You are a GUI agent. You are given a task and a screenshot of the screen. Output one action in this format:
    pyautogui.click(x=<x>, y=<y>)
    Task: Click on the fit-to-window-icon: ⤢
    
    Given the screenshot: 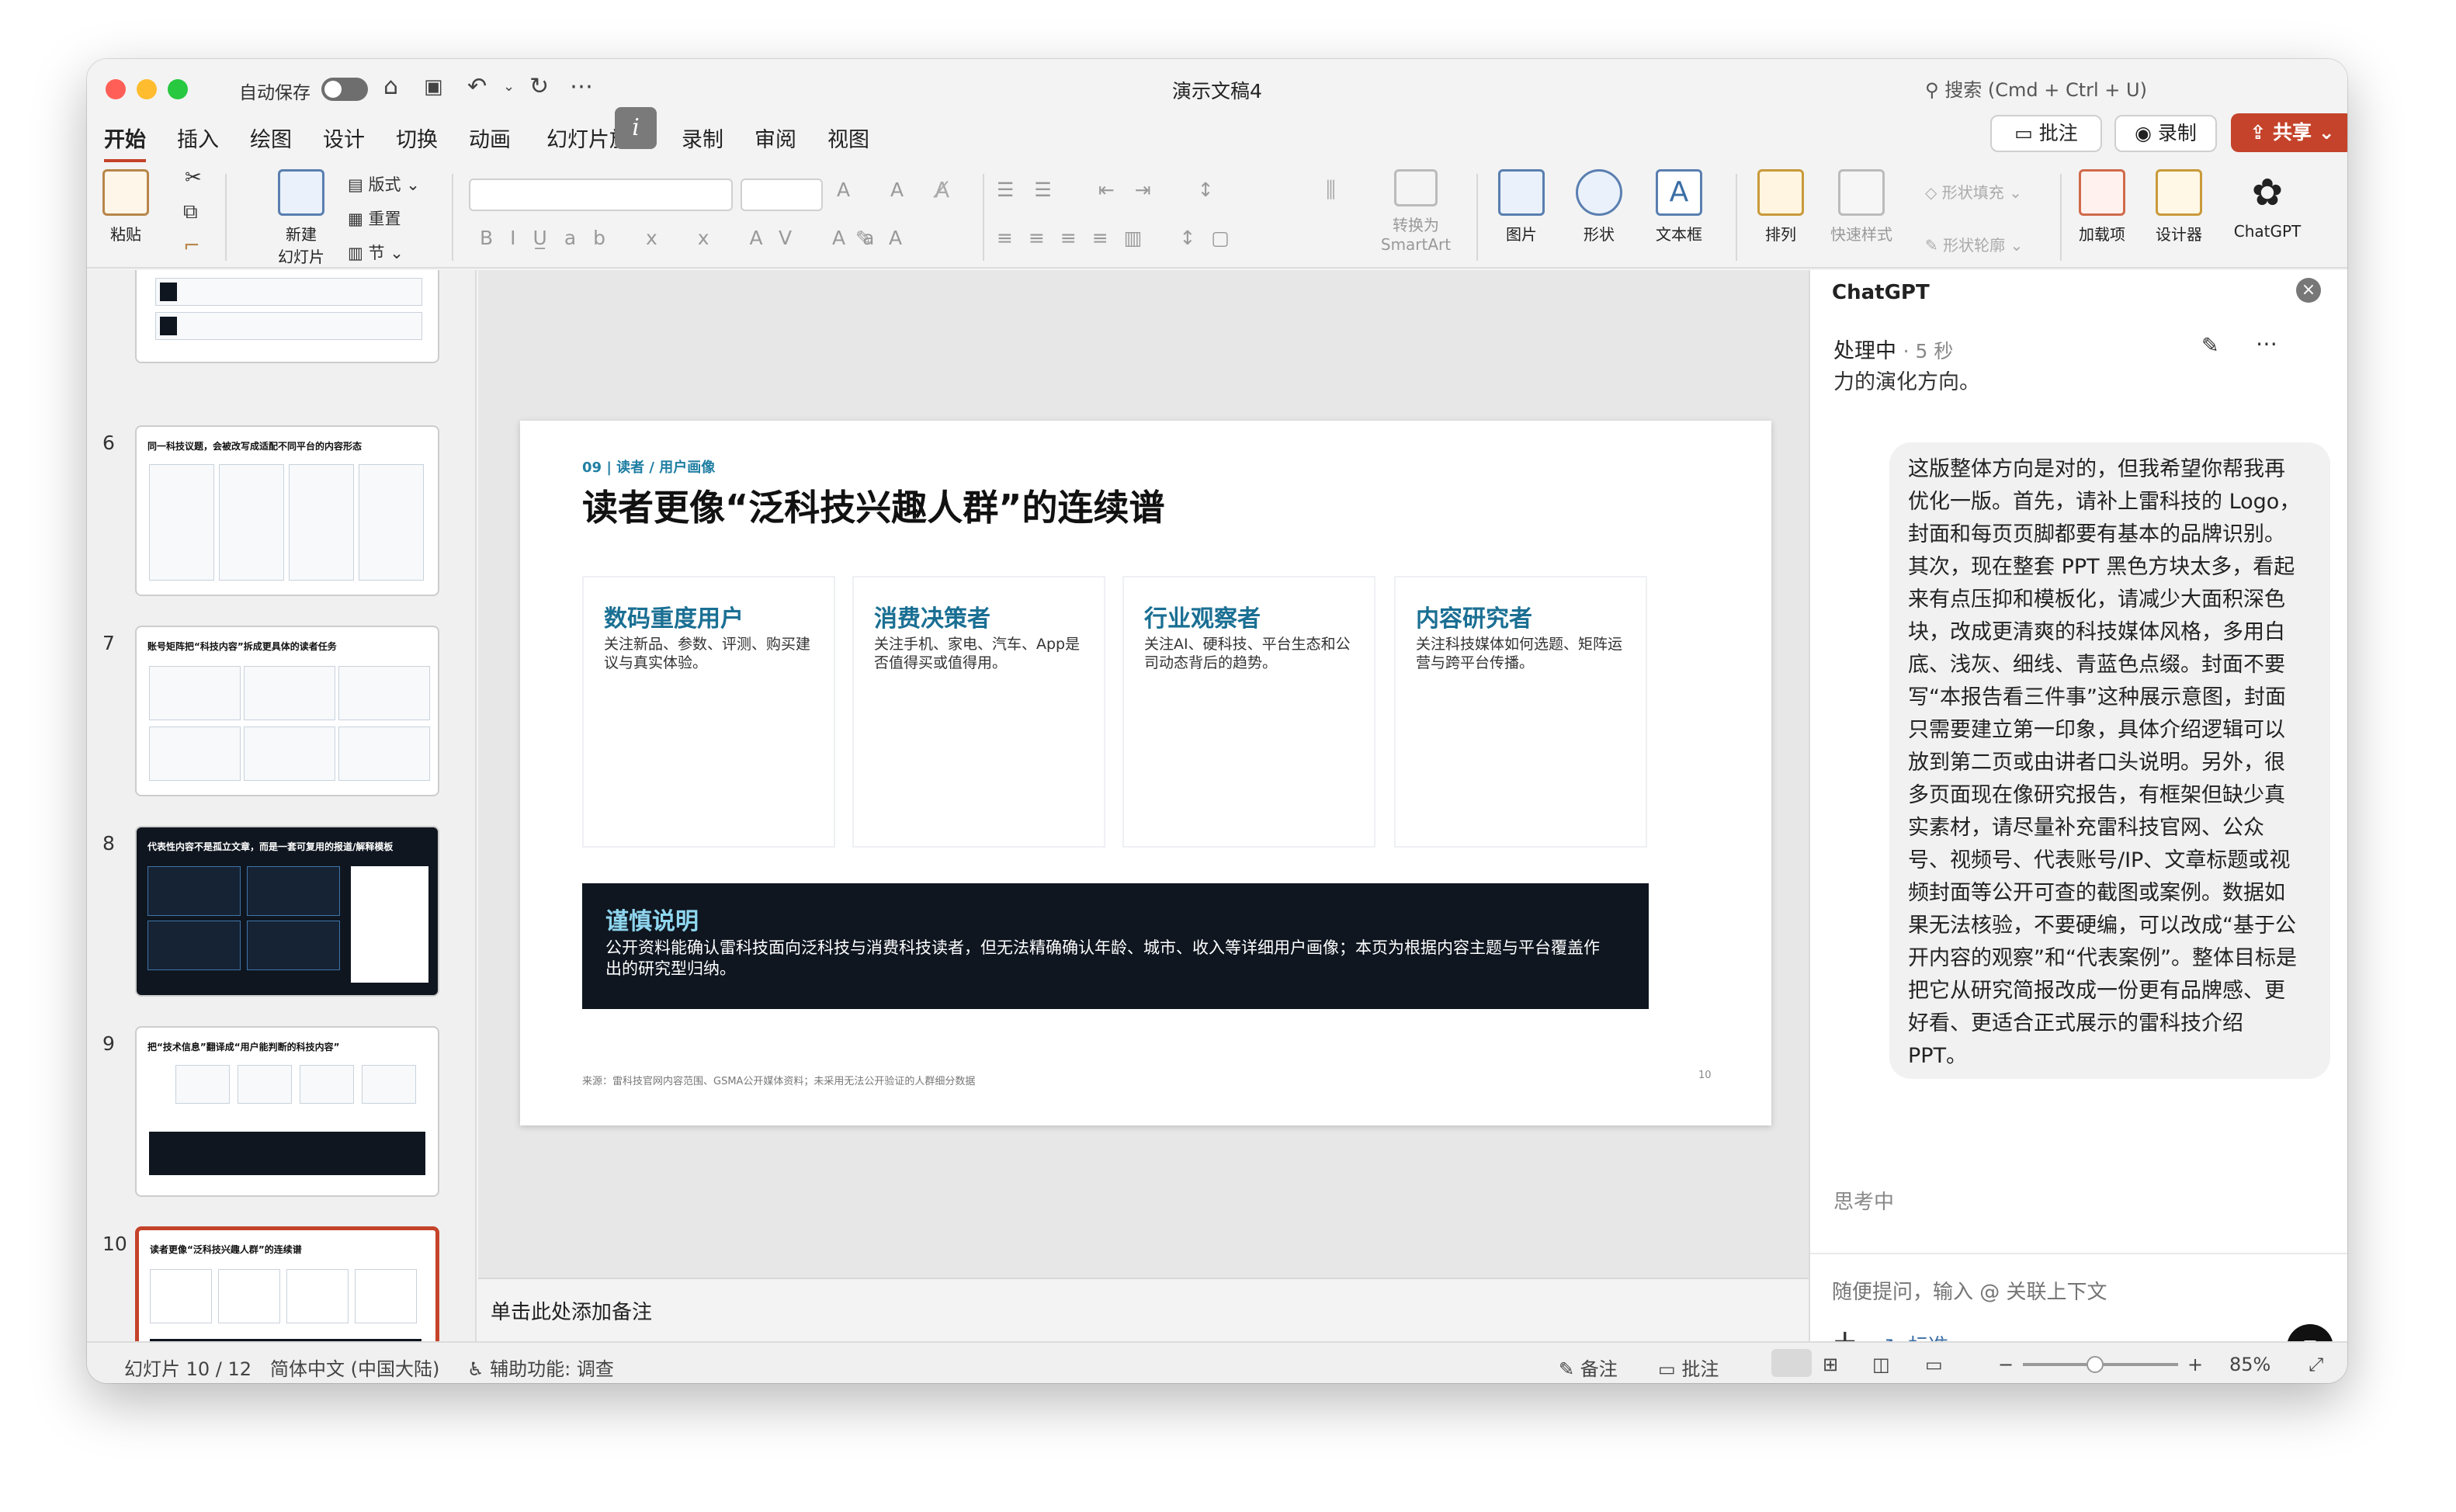 What is the action you would take?
    pyautogui.click(x=2316, y=1364)
    